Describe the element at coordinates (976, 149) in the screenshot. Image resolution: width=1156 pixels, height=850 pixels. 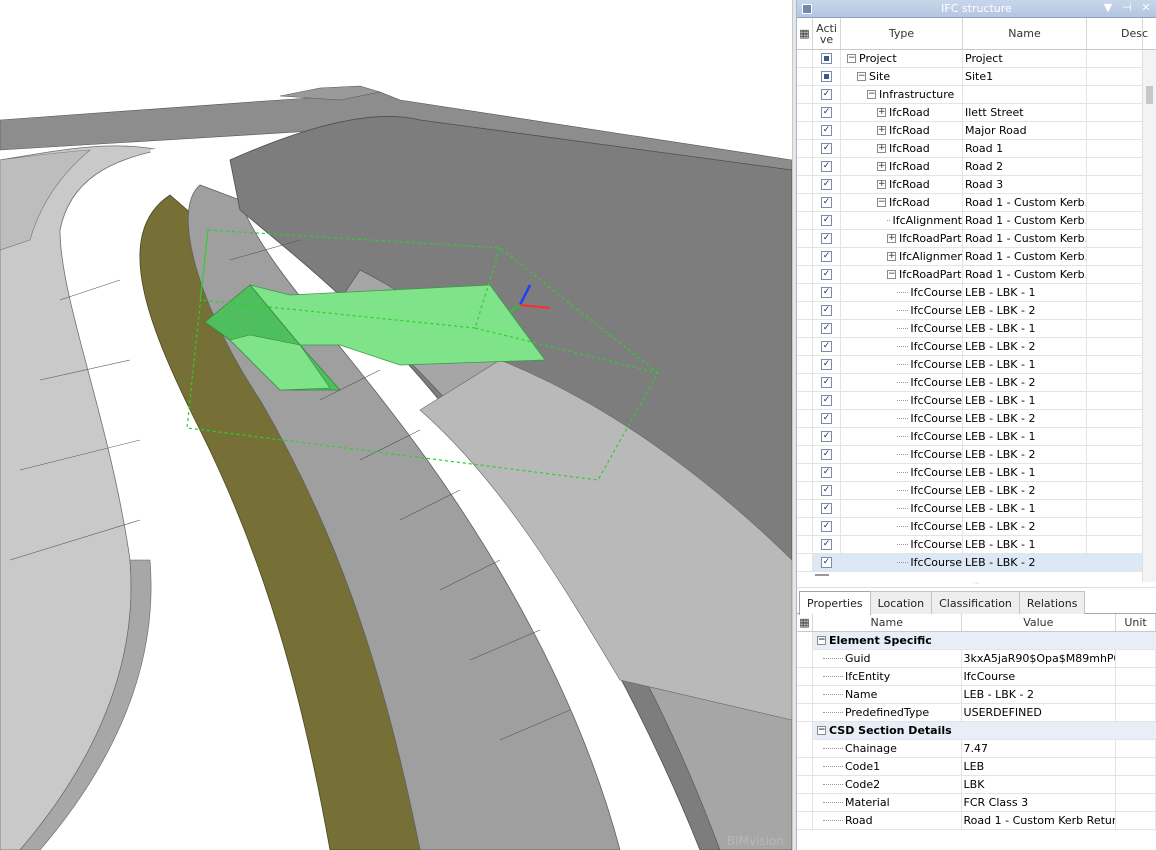
I see `tree-row: ✓ + IfcRoad Road 1` at that location.